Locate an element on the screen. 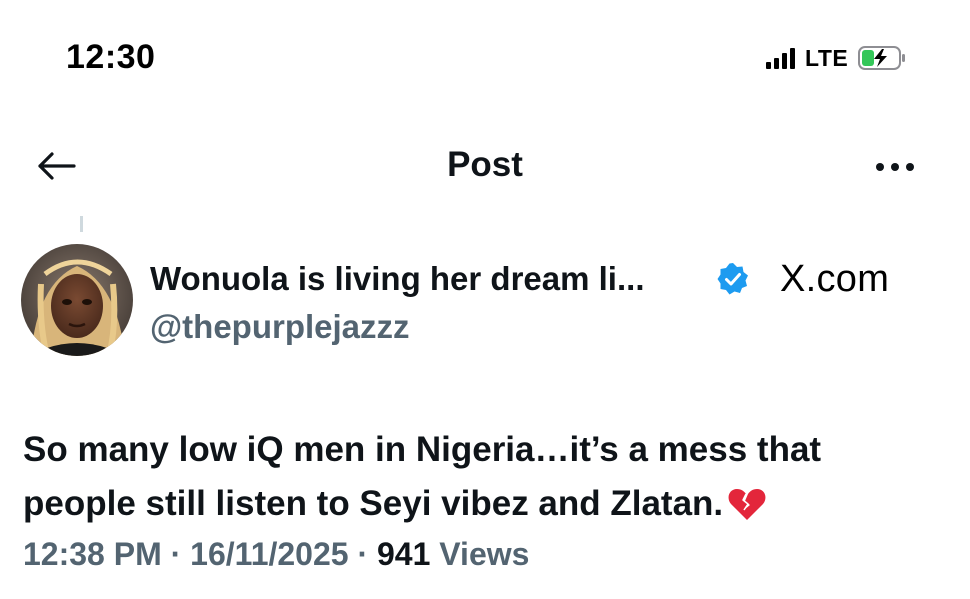 Image resolution: width=970 pixels, height=599 pixels. post-date: 16/11/2025 is located at coordinates (269, 554).